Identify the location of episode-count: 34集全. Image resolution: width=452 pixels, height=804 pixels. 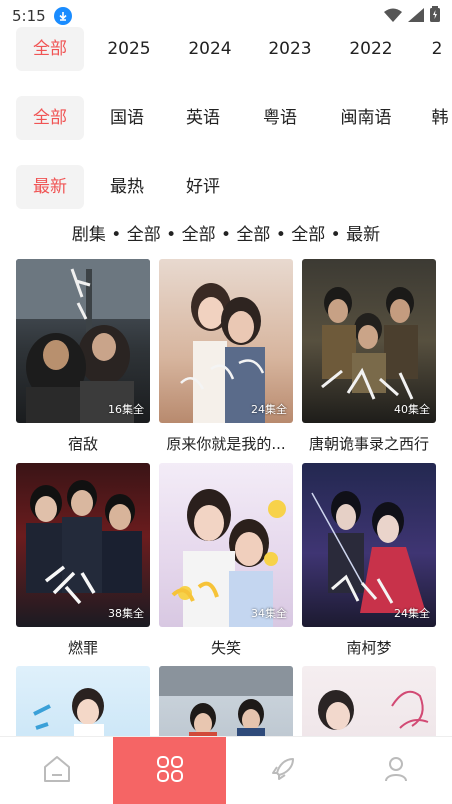
(269, 613).